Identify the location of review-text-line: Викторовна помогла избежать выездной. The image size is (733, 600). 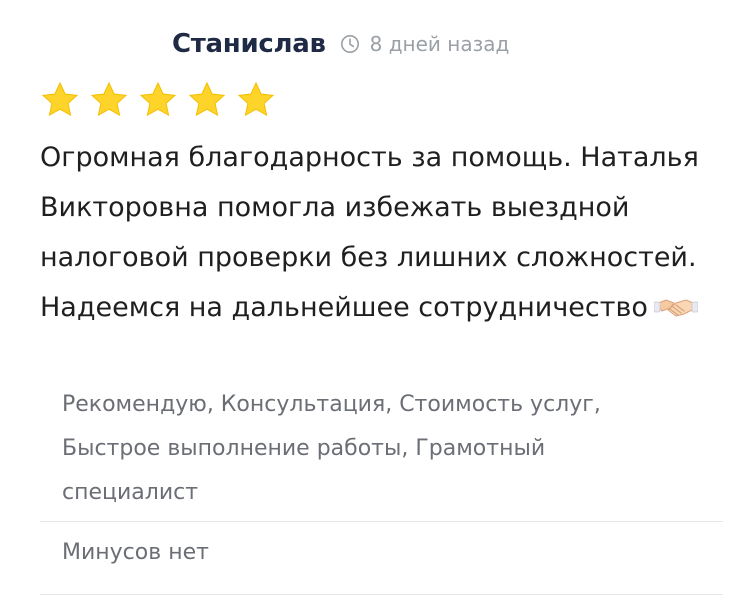
(335, 207).